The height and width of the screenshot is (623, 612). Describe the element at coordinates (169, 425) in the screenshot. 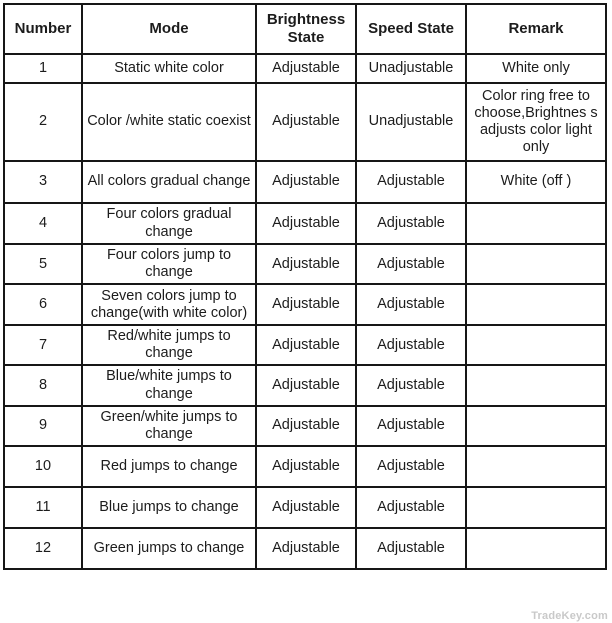

I see `cell-mode: Green/white jumps to change` at that location.